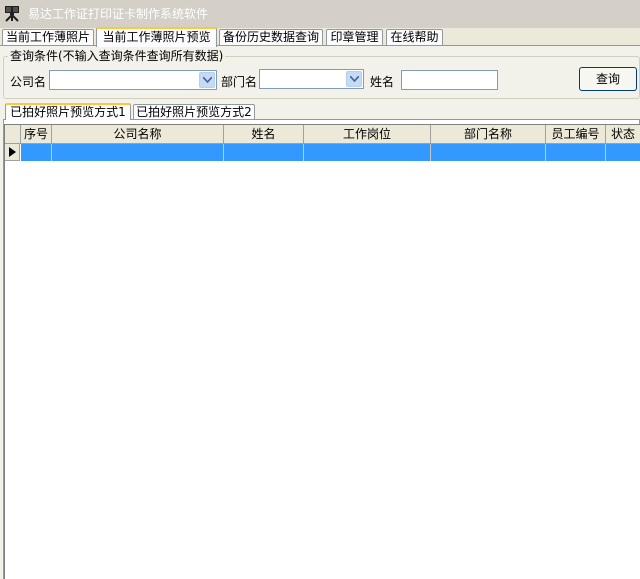 The height and width of the screenshot is (579, 640). Describe the element at coordinates (117, 55) in the screenshot. I see `query-group-title: 查询条件(不输入查询条件查询所有数据)` at that location.